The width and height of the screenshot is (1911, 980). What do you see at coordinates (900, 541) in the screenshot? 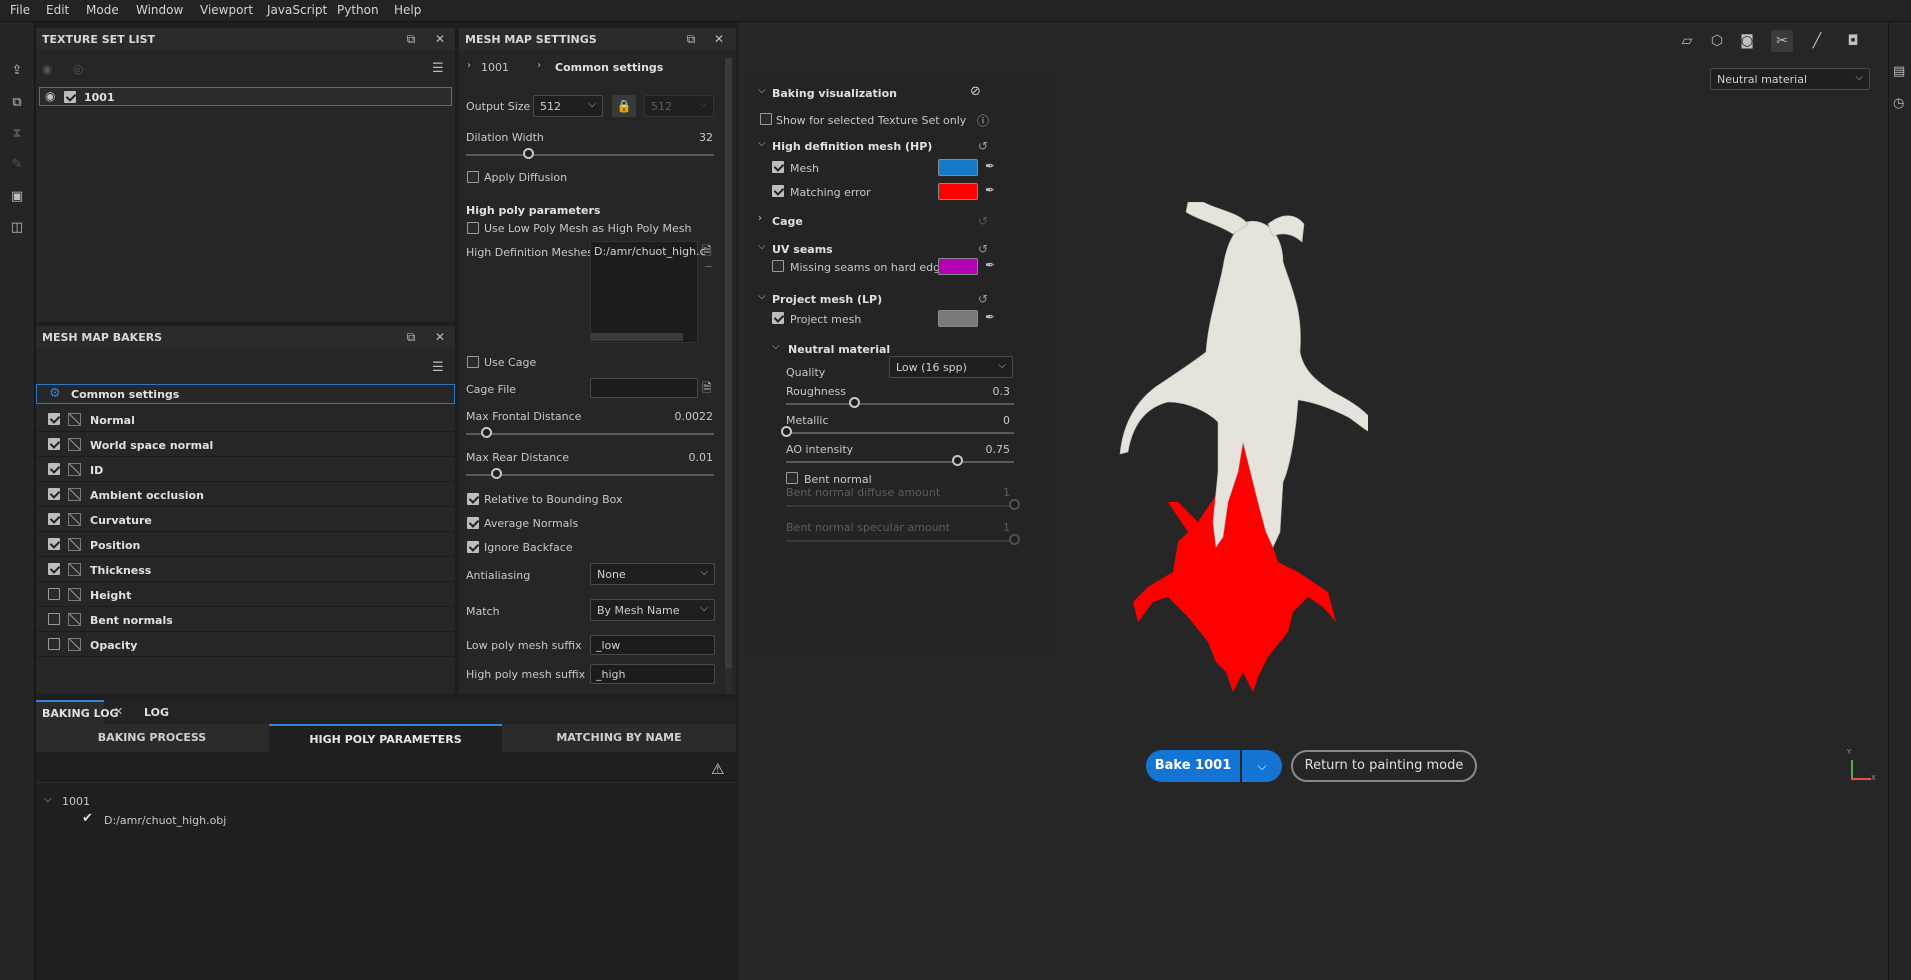
I see `bent-specular-slider` at bounding box center [900, 541].